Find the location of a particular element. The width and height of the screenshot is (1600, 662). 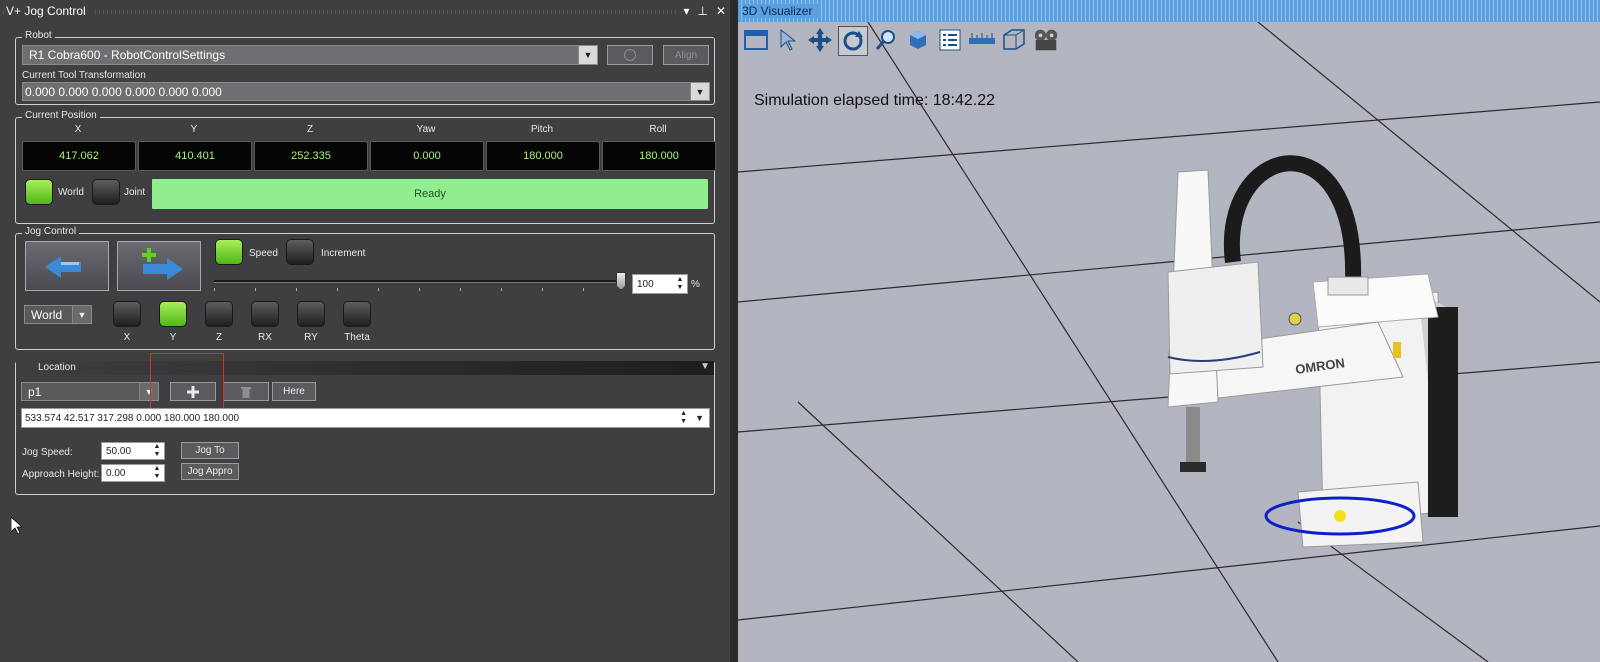

box-icon is located at coordinates (1014, 40).